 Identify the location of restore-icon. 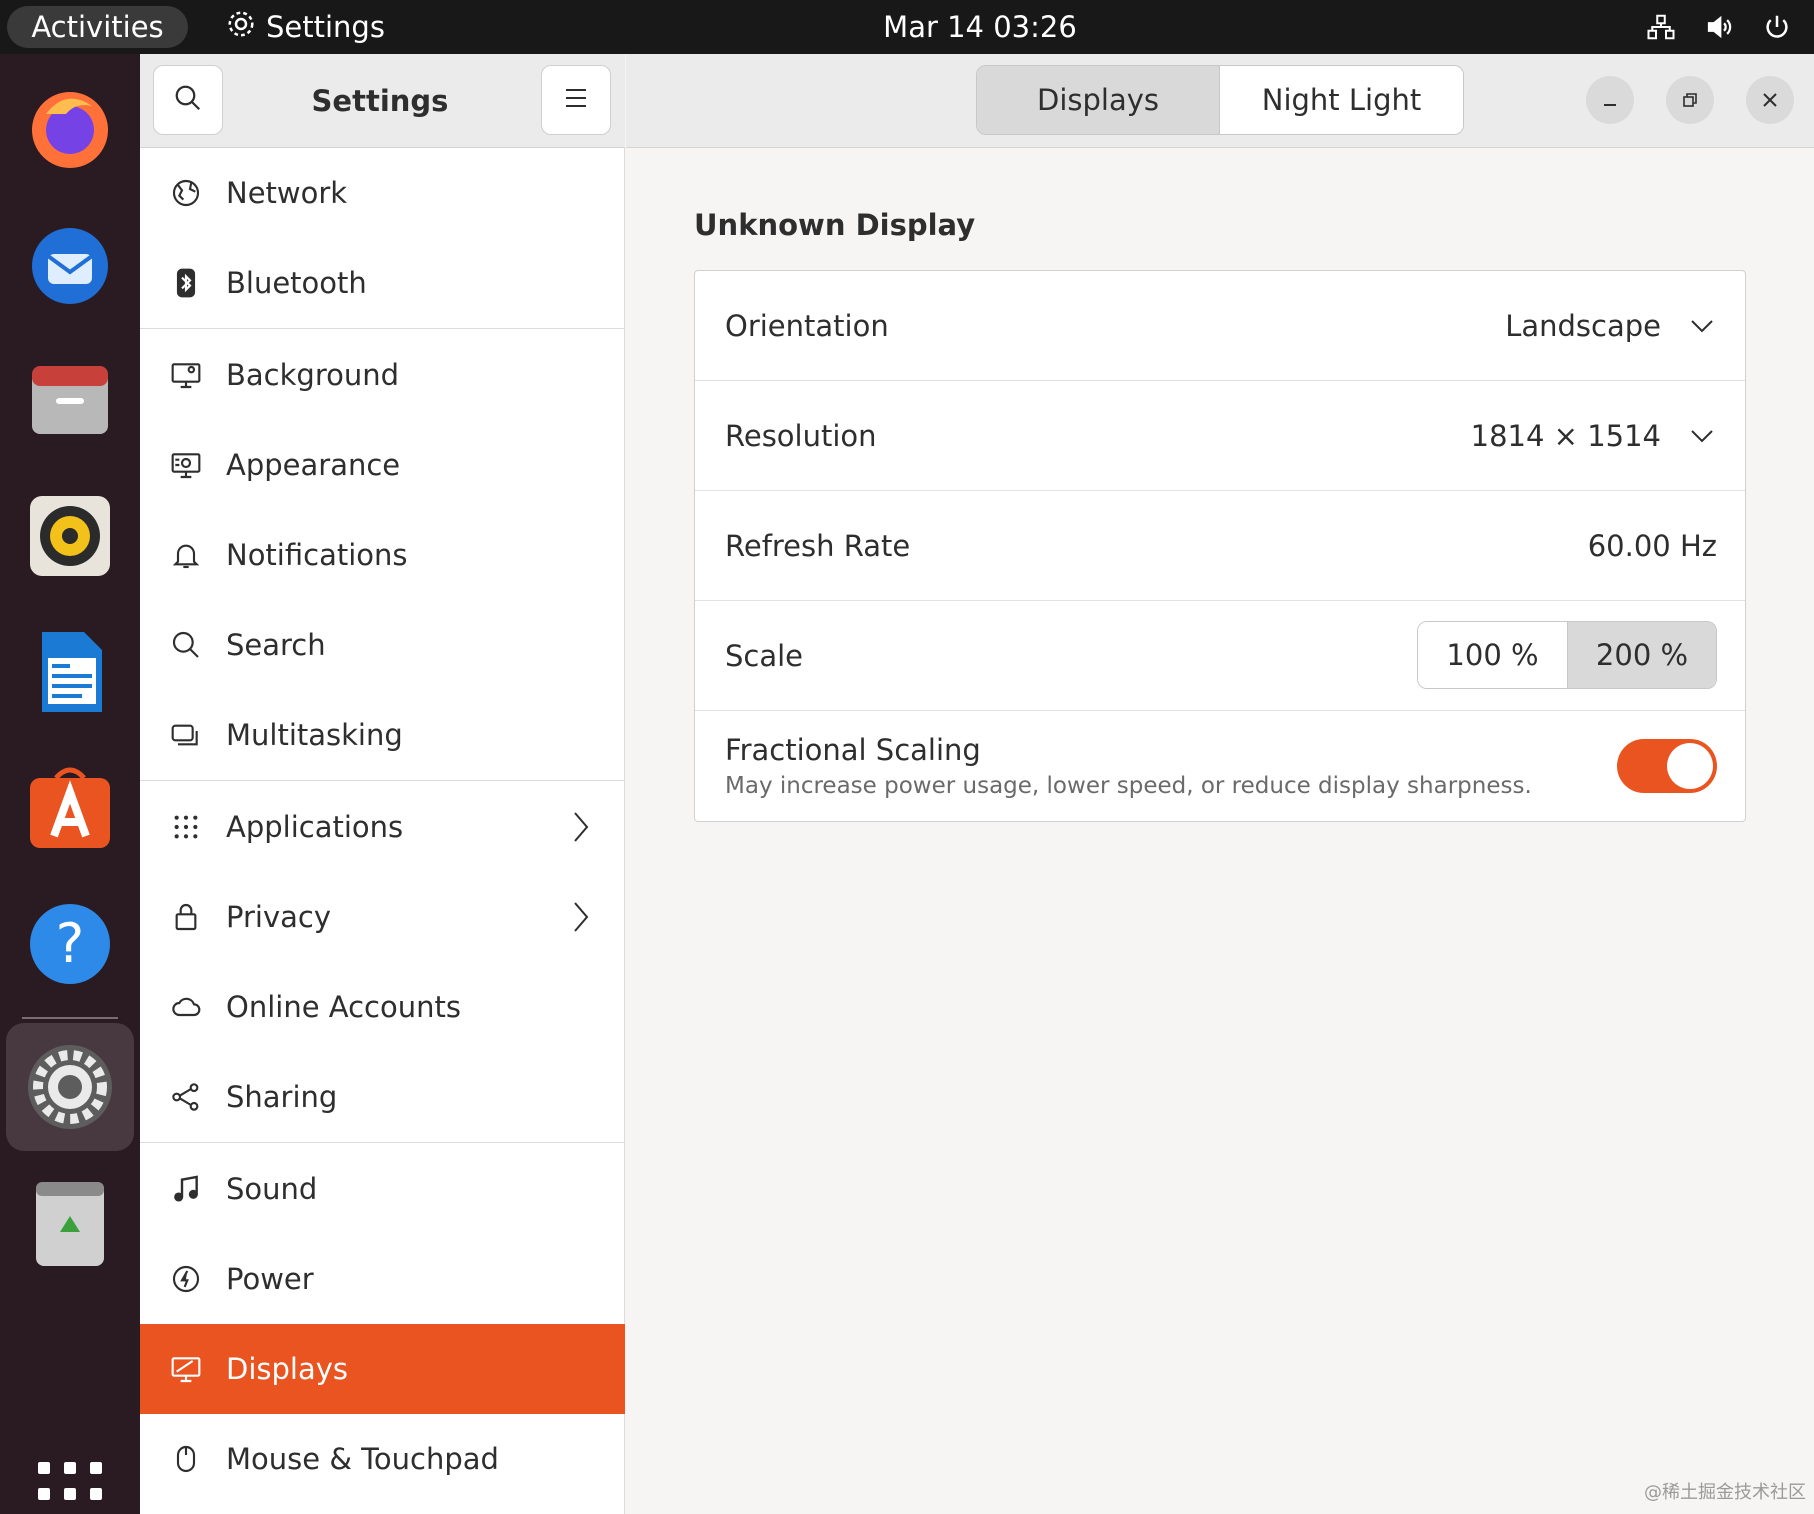
(1690, 100).